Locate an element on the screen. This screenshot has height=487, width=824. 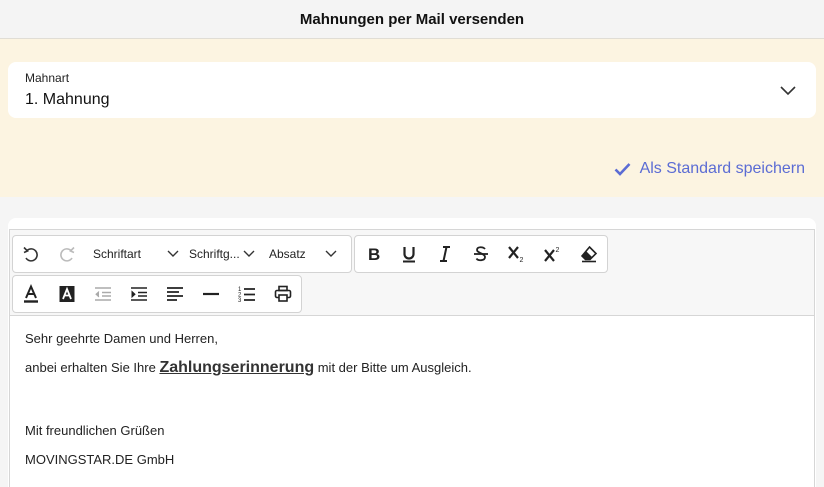
body-text-pre: anbei erhalten Sie Ihre is located at coordinates (92, 367).